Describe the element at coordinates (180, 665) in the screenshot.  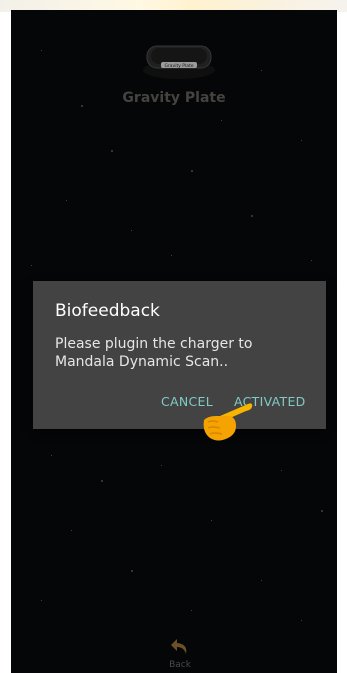
I see `back-label: Back` at that location.